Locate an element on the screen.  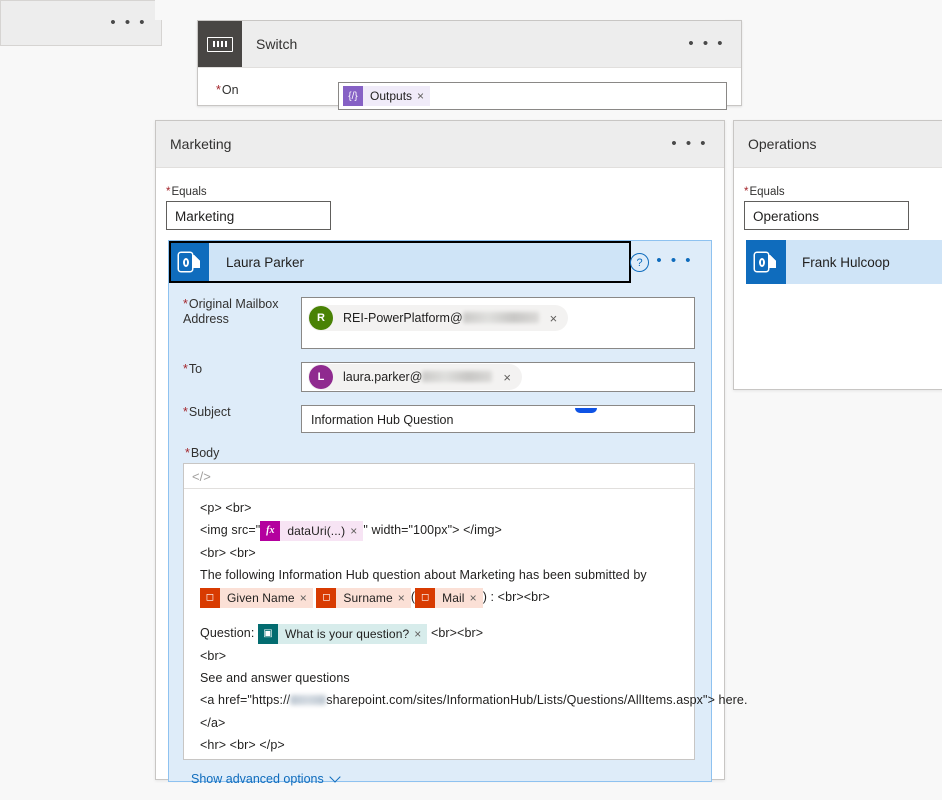
case-partial-menu-button: • • • is located at coordinates (128, 22).